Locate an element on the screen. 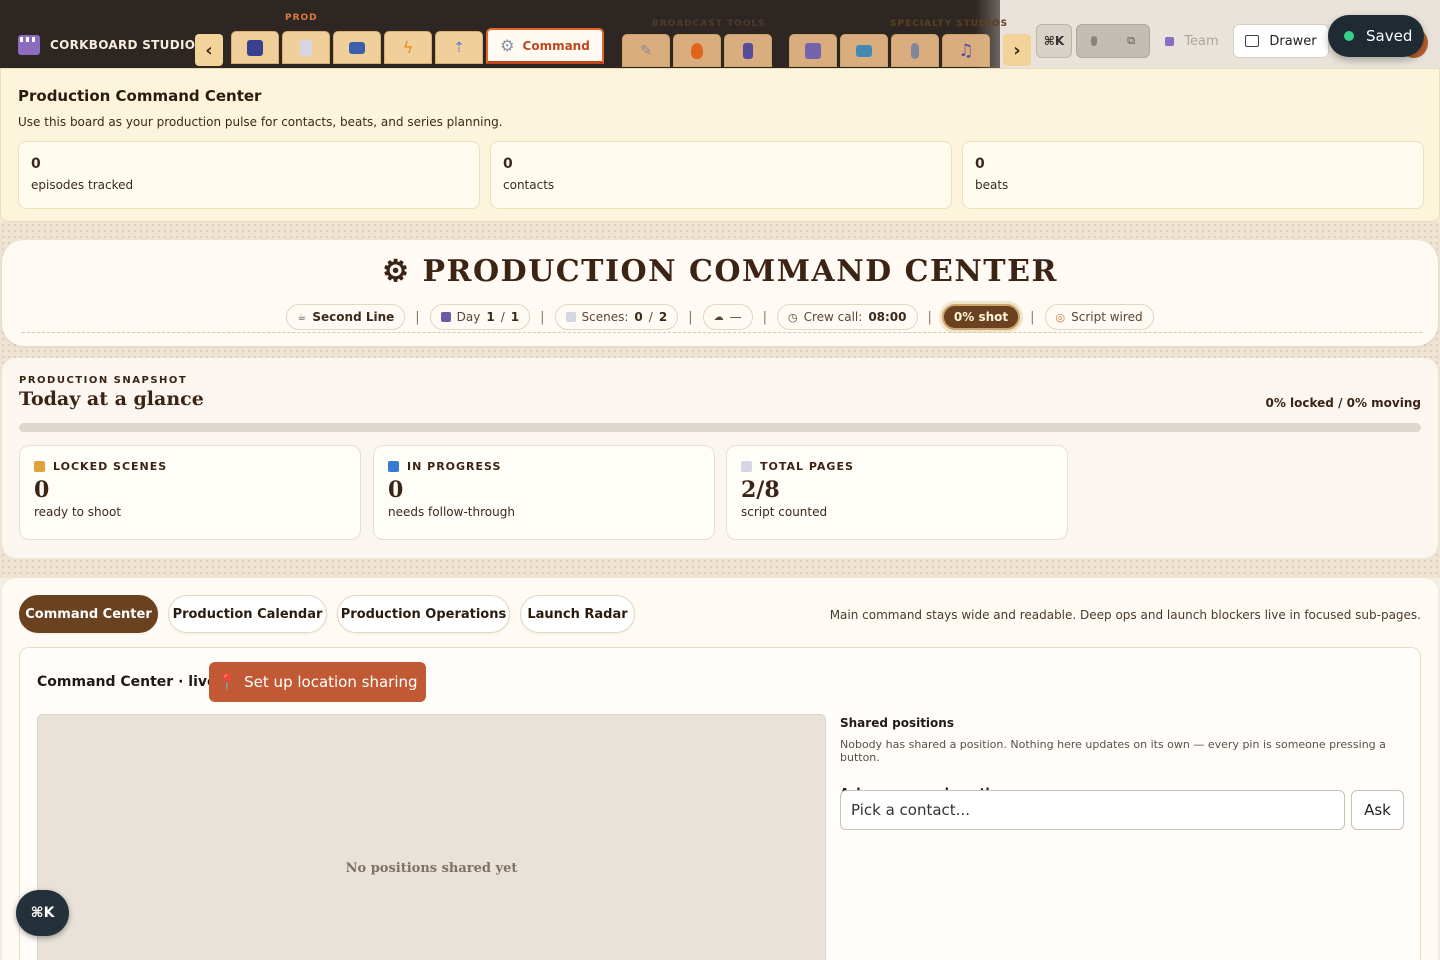 Image resolution: width=1440 pixels, height=960 pixels. tab-command: ⚙ Command is located at coordinates (545, 46).